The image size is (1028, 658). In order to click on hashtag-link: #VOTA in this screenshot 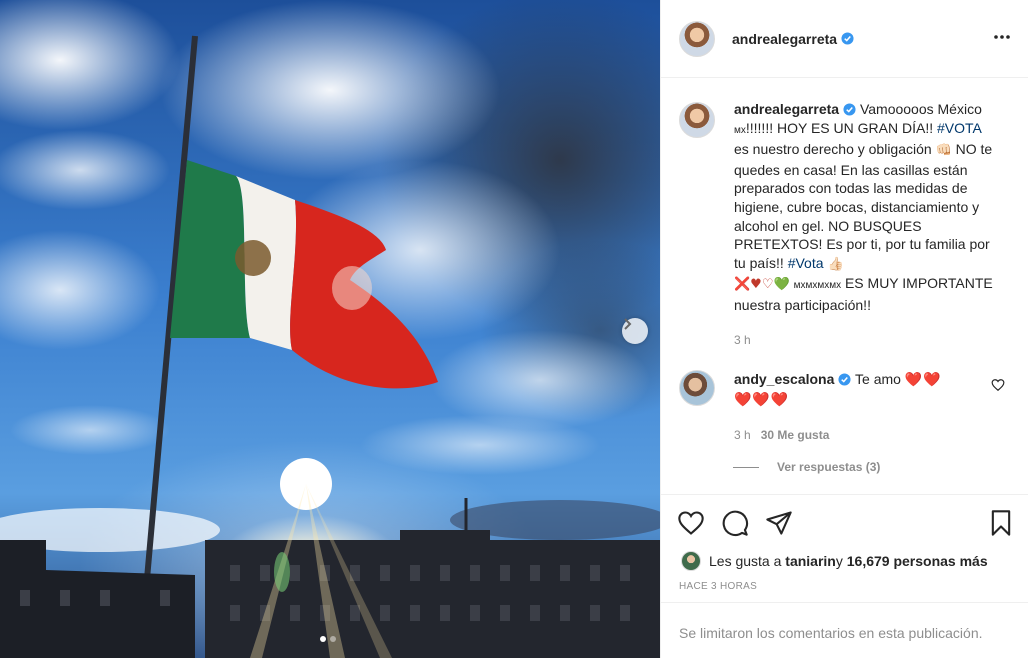, I will do `click(959, 128)`.